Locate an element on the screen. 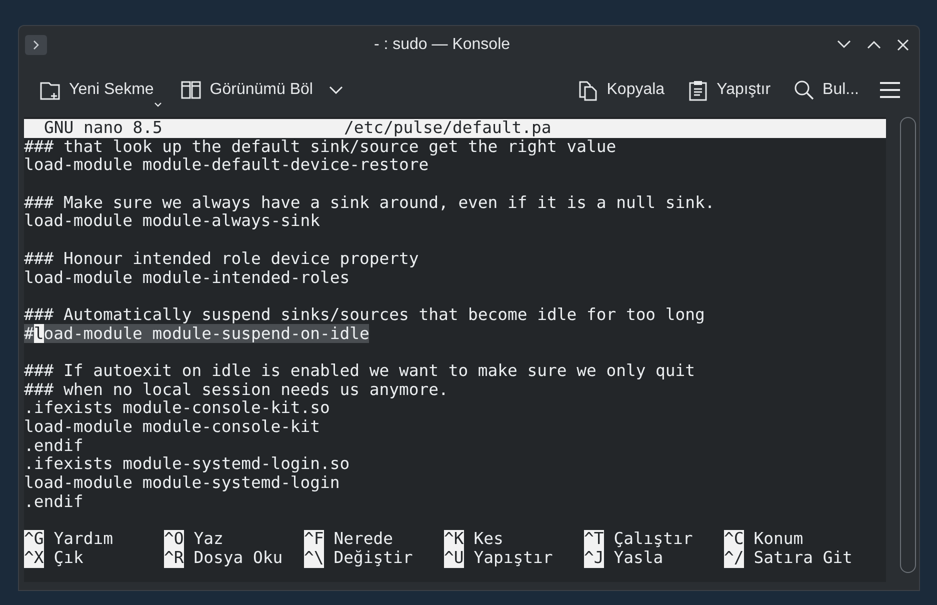 Image resolution: width=937 pixels, height=605 pixels. shortcut-label: Nerede is located at coordinates (363, 539).